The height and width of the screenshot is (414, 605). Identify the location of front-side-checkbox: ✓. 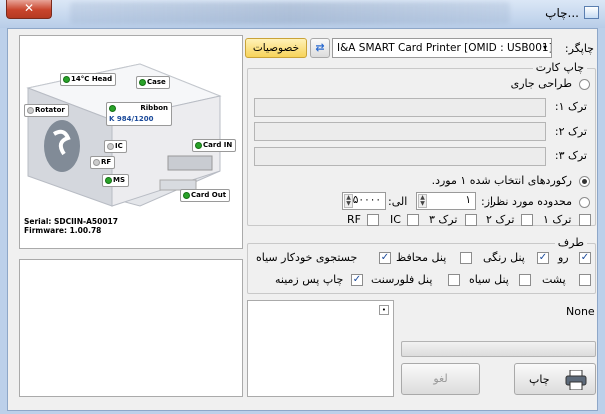
(585, 258).